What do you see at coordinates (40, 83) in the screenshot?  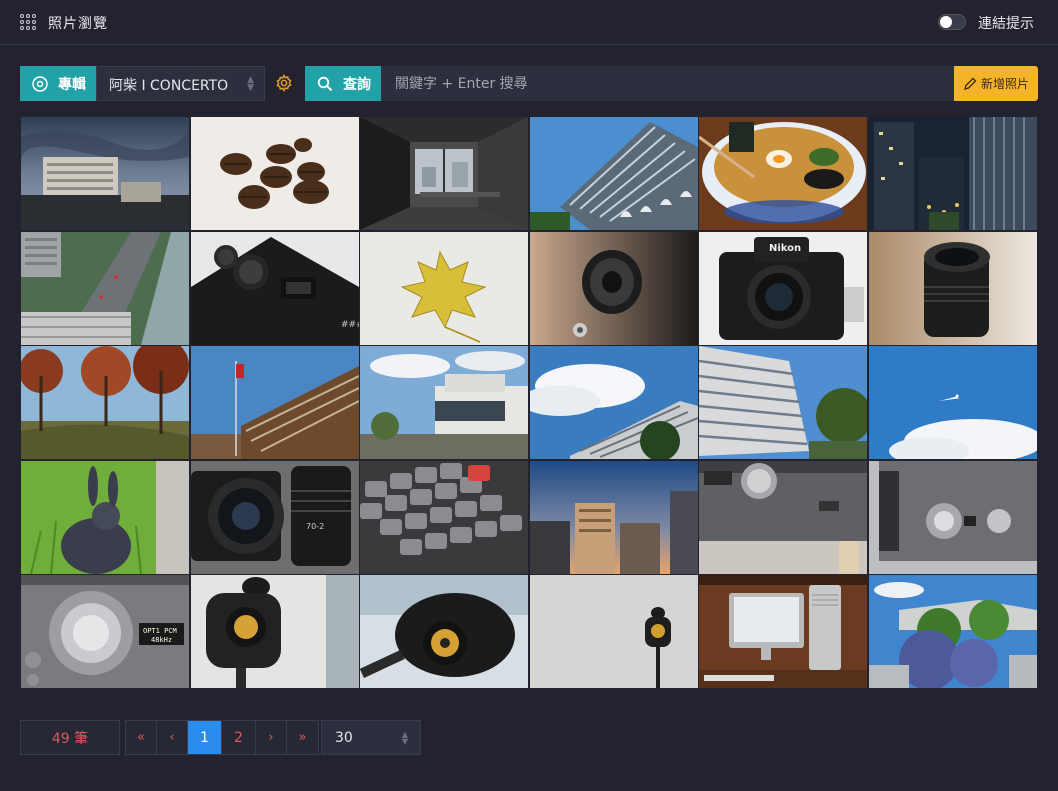 I see `disc-icon` at bounding box center [40, 83].